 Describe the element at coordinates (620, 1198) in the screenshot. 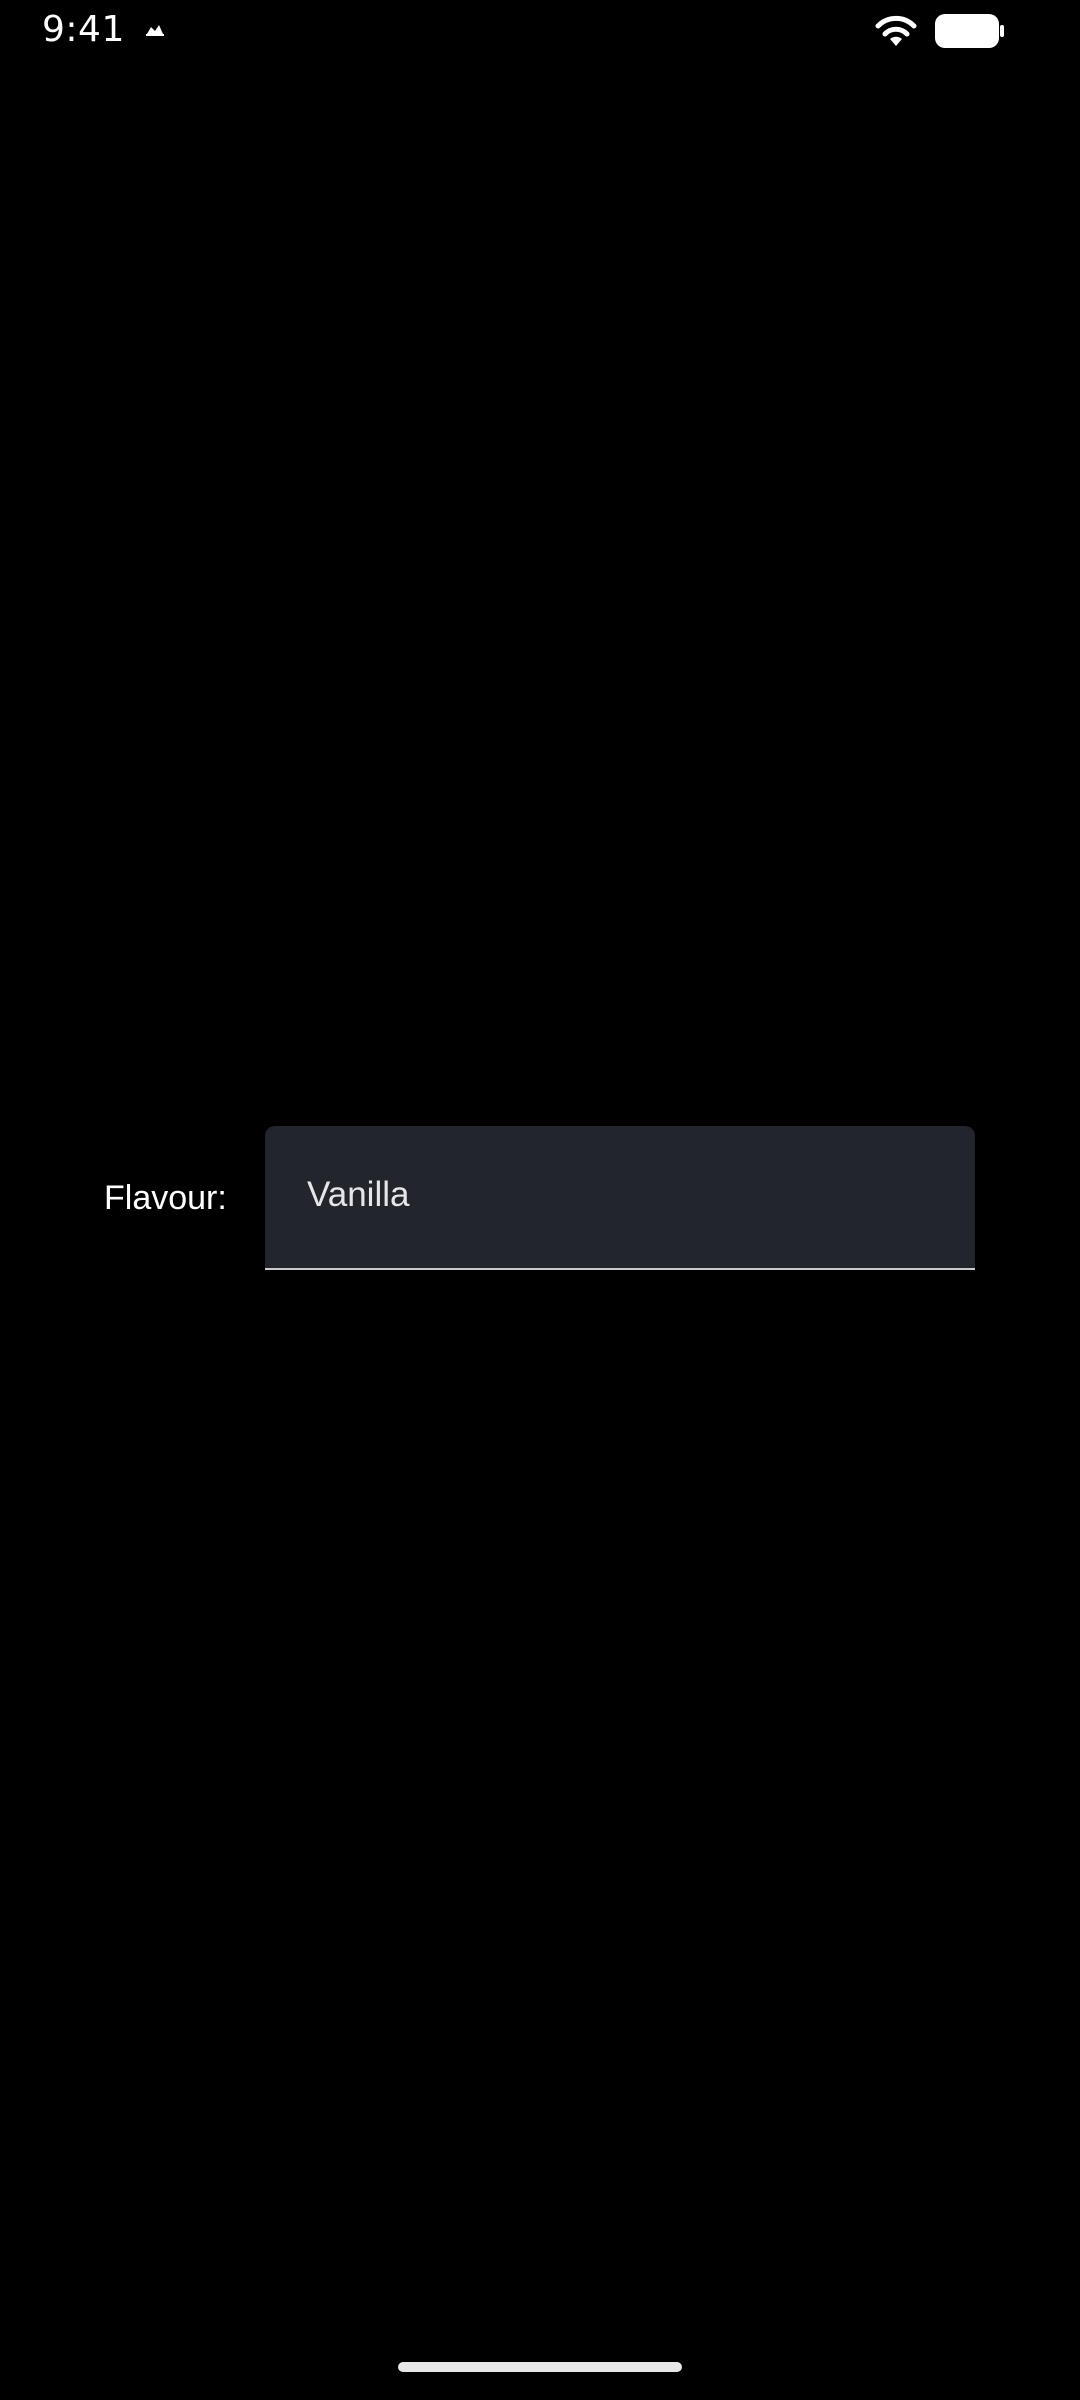

I see `flavour-field: Vanilla` at that location.